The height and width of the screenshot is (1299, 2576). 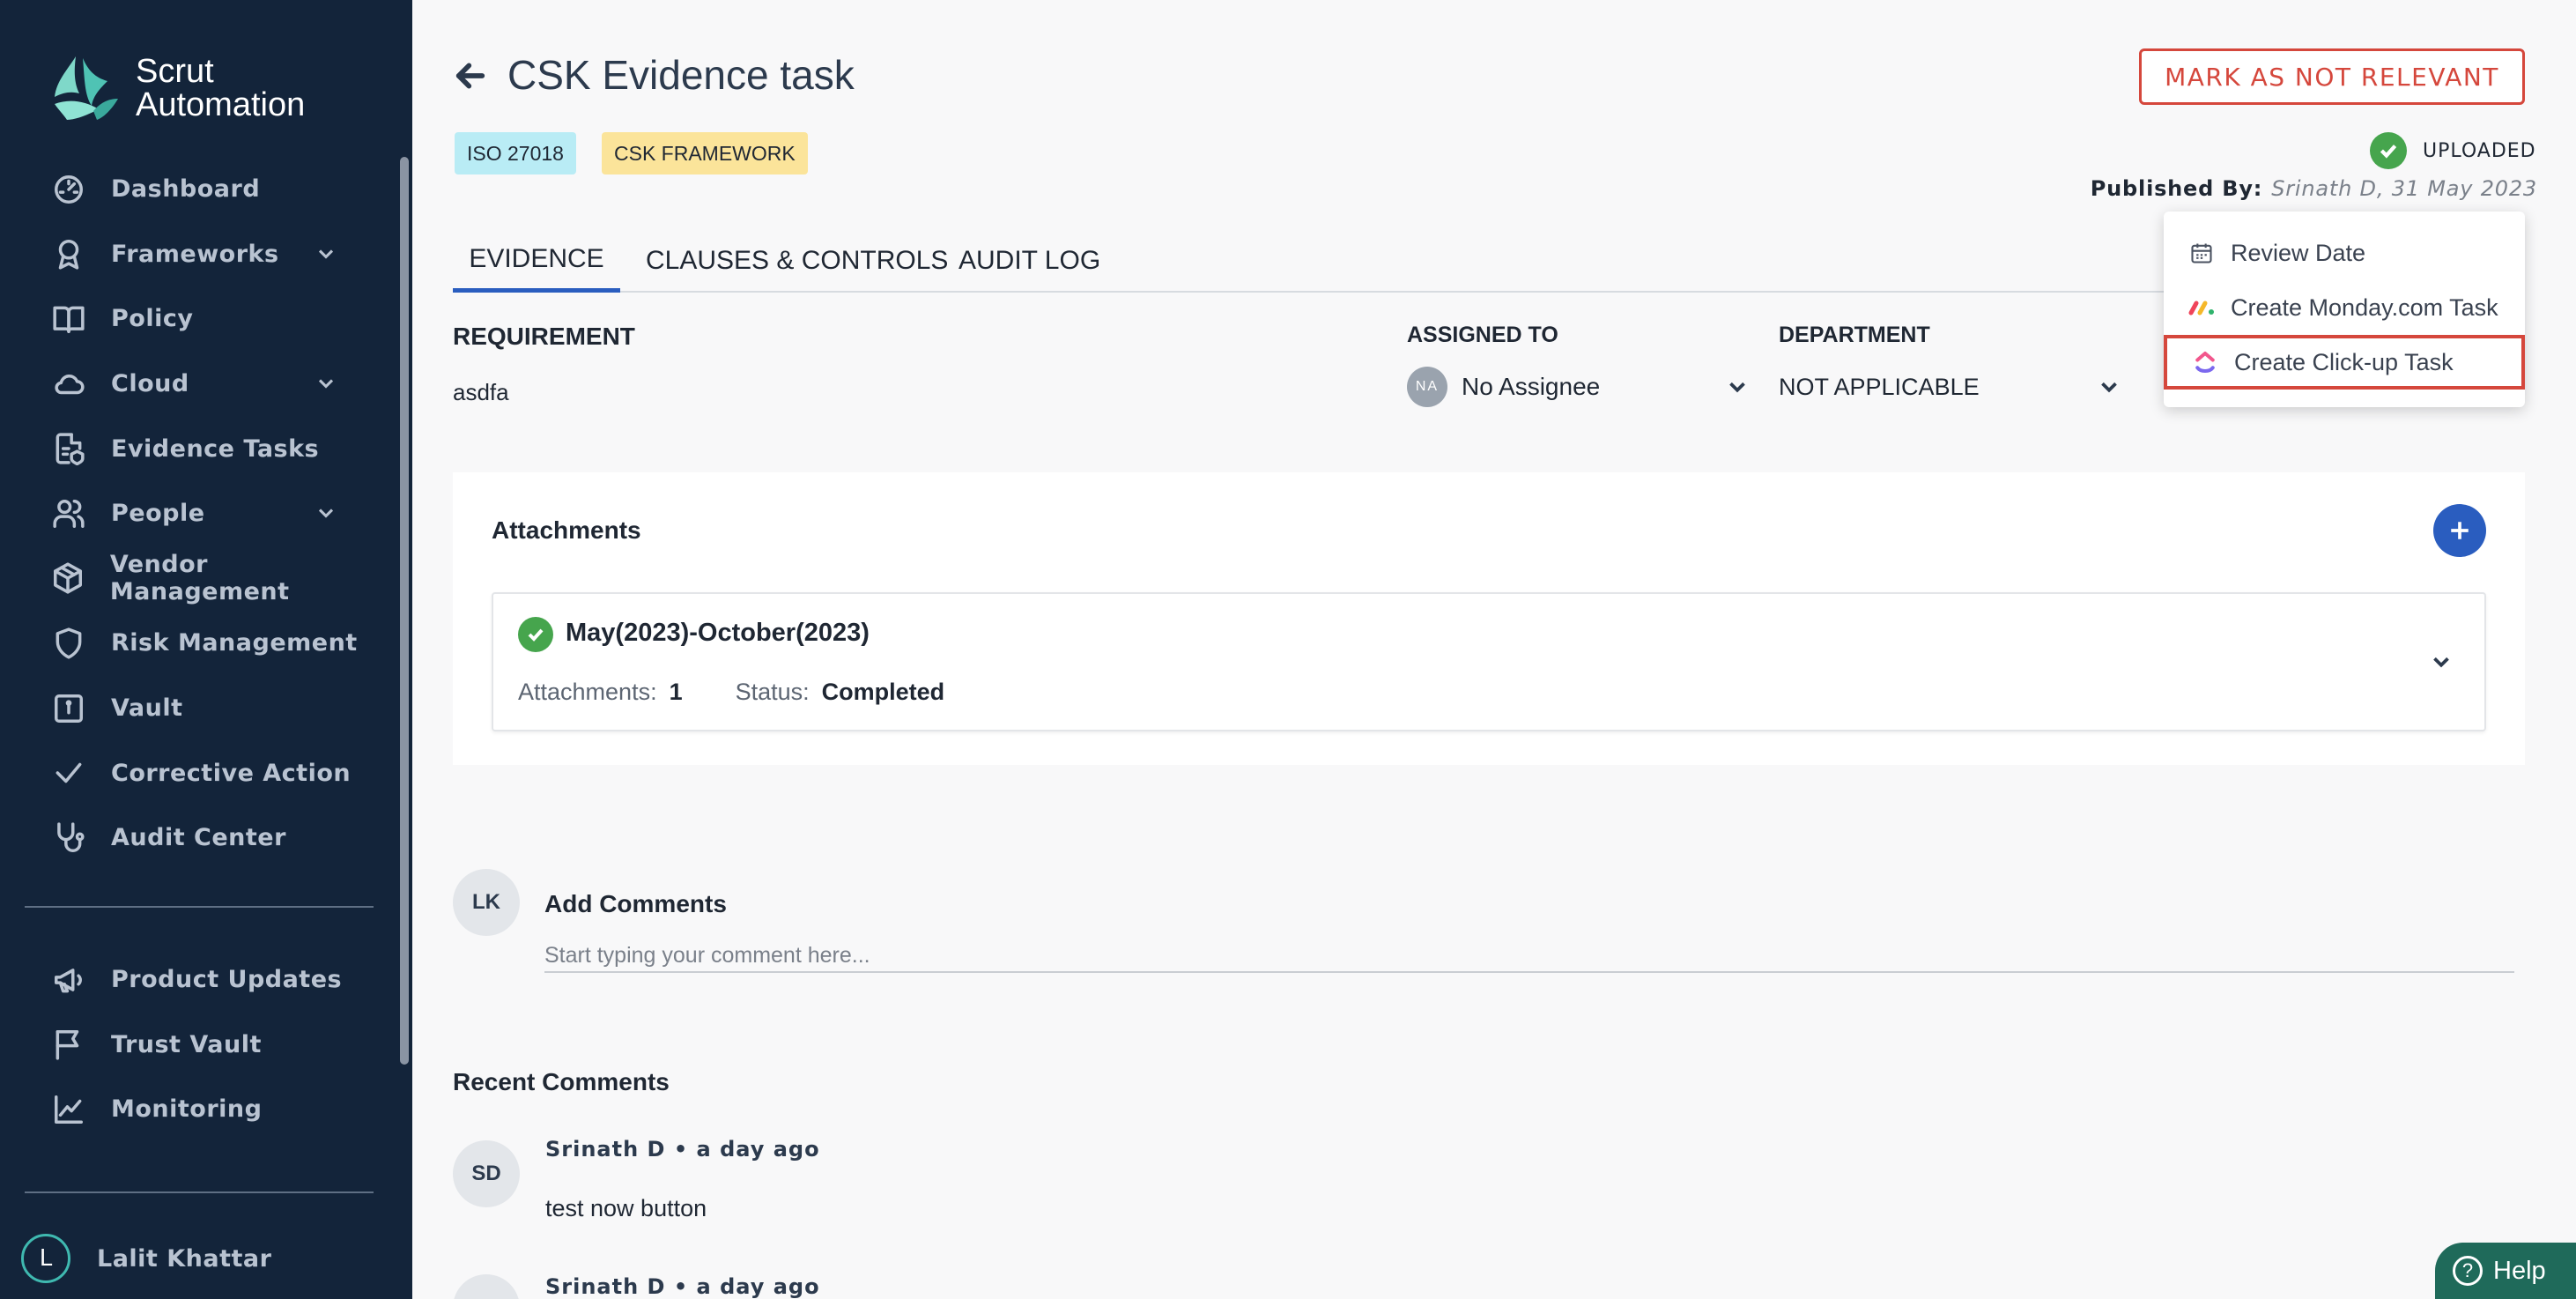 I want to click on sidebar-item-label: People, so click(x=158, y=514).